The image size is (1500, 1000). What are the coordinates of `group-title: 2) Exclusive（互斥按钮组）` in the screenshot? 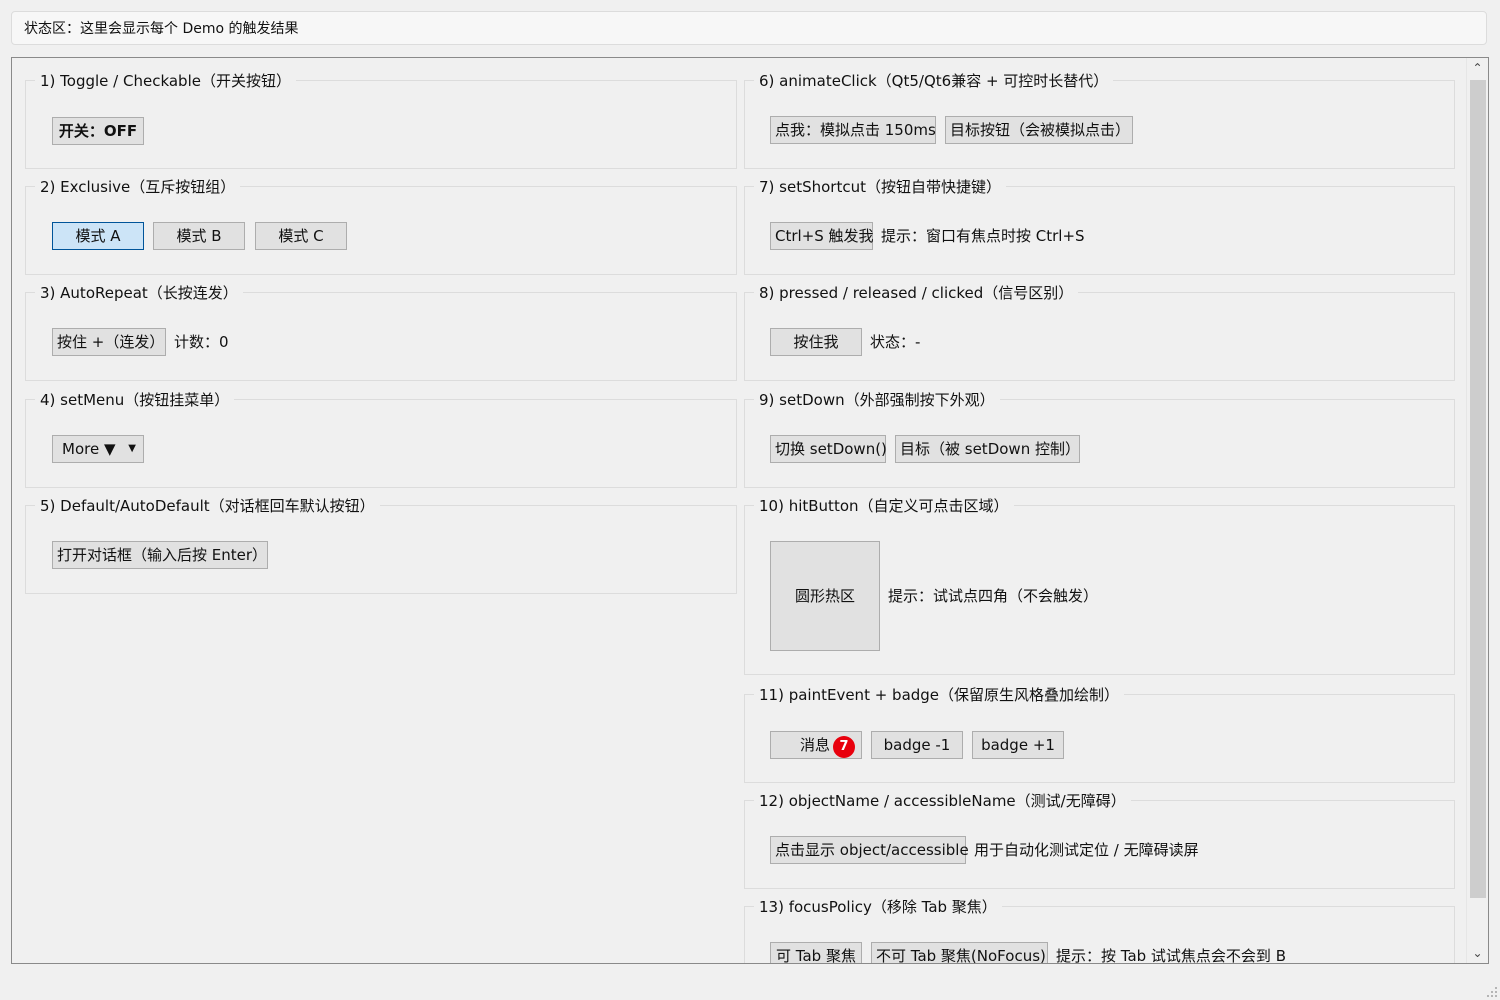 It's located at (138, 187).